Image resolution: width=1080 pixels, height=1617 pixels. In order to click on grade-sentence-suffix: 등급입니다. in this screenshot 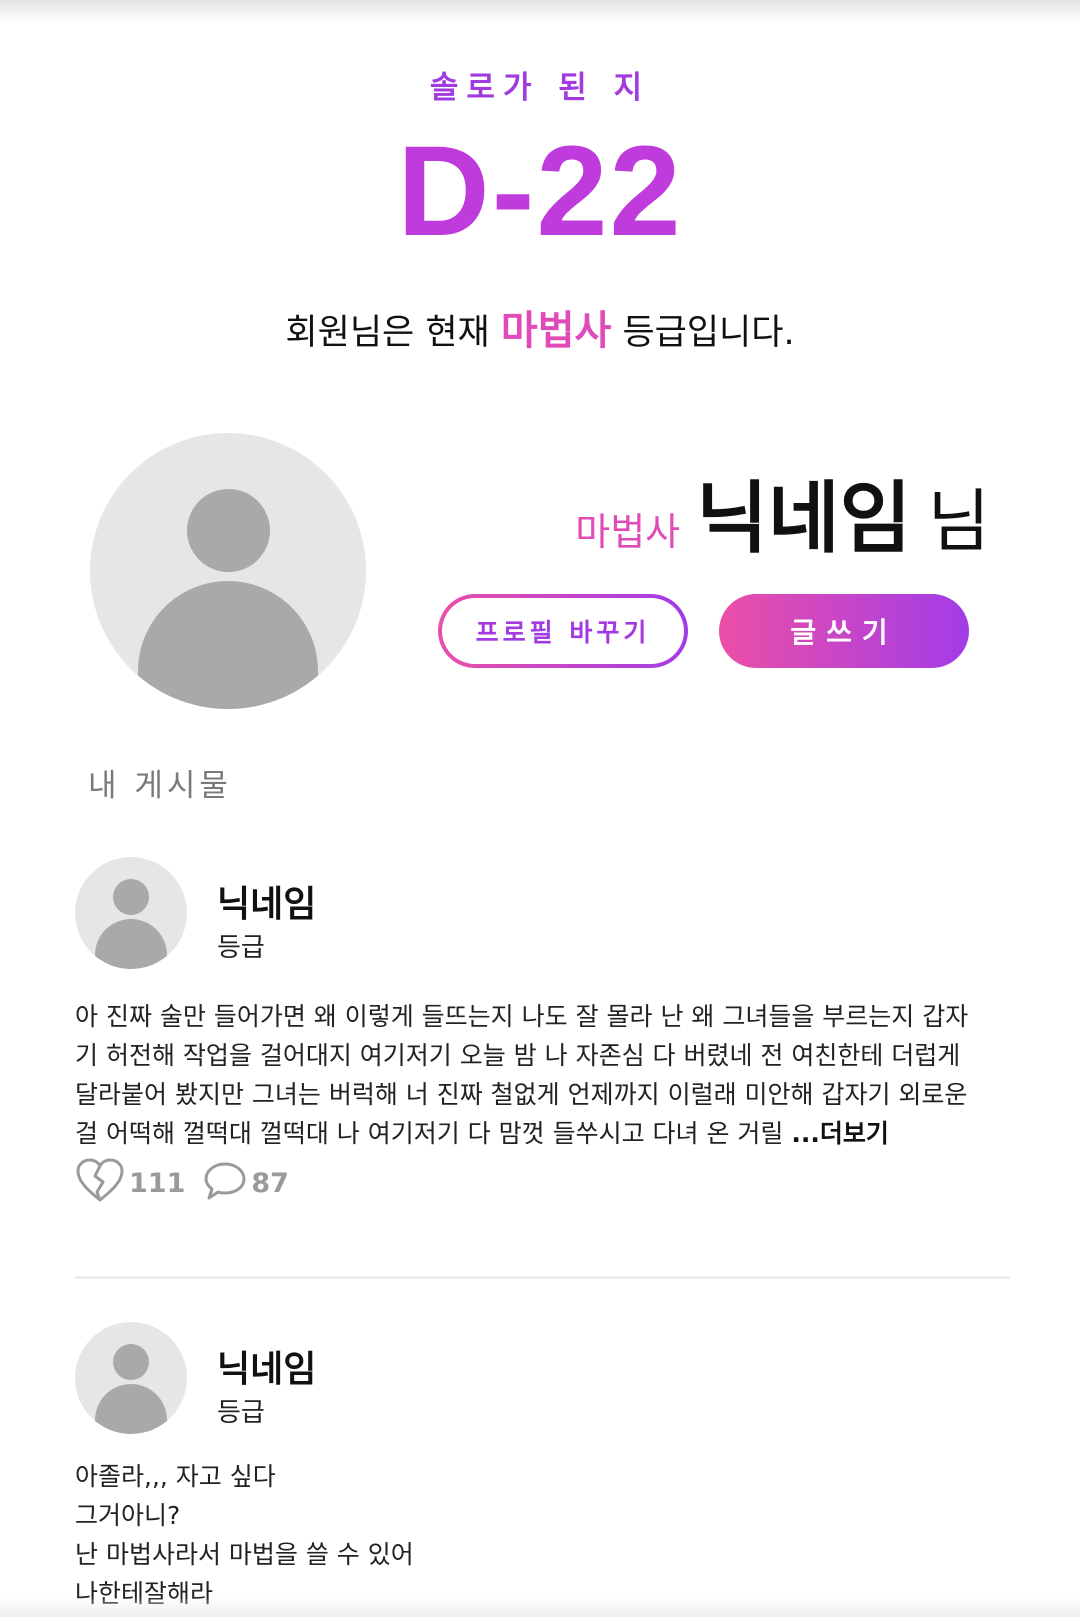, I will do `click(708, 333)`.